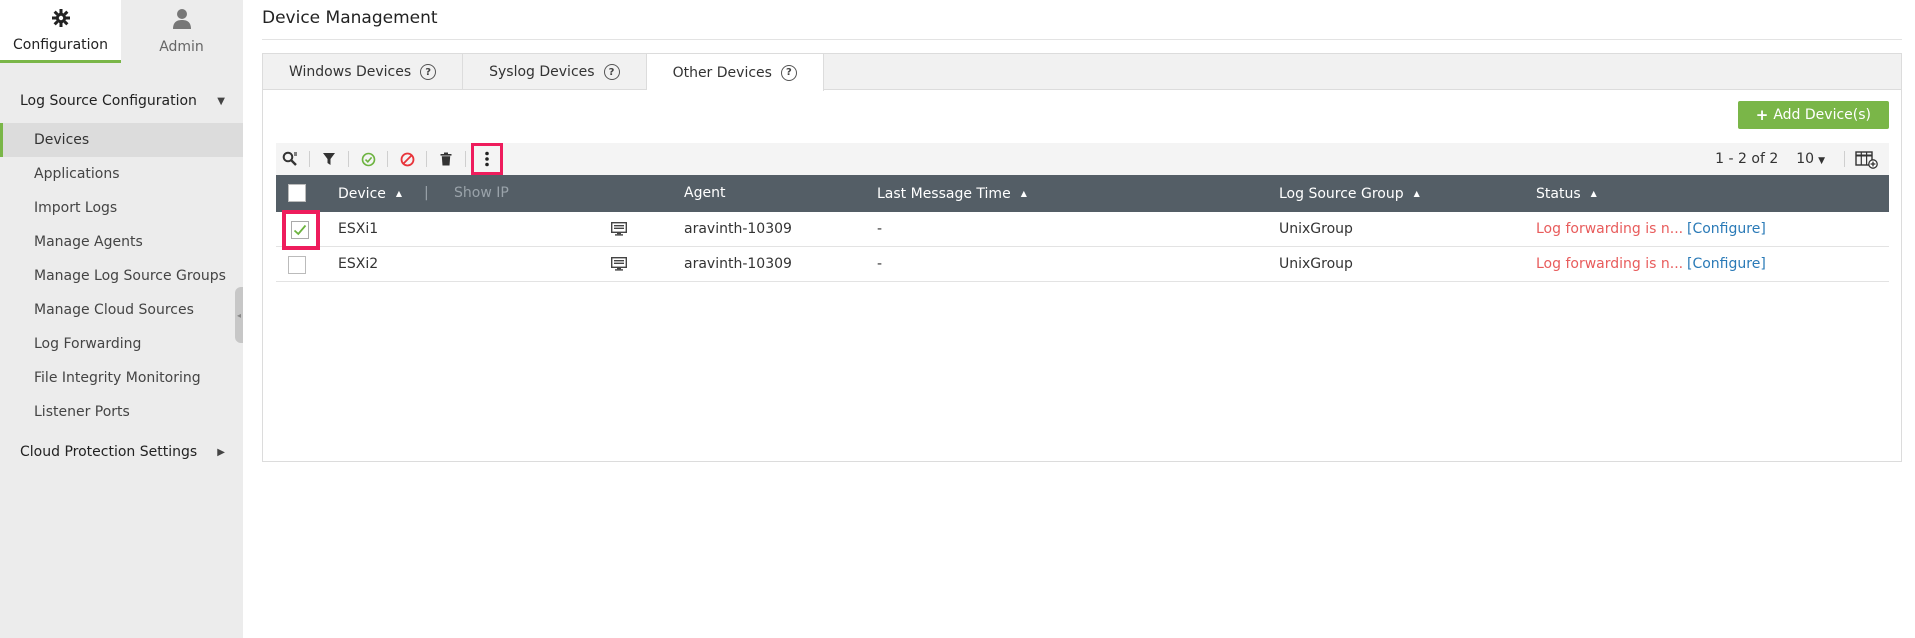 This screenshot has width=1915, height=638. Describe the element at coordinates (1558, 194) in the screenshot. I see `column-header-label: Status` at that location.